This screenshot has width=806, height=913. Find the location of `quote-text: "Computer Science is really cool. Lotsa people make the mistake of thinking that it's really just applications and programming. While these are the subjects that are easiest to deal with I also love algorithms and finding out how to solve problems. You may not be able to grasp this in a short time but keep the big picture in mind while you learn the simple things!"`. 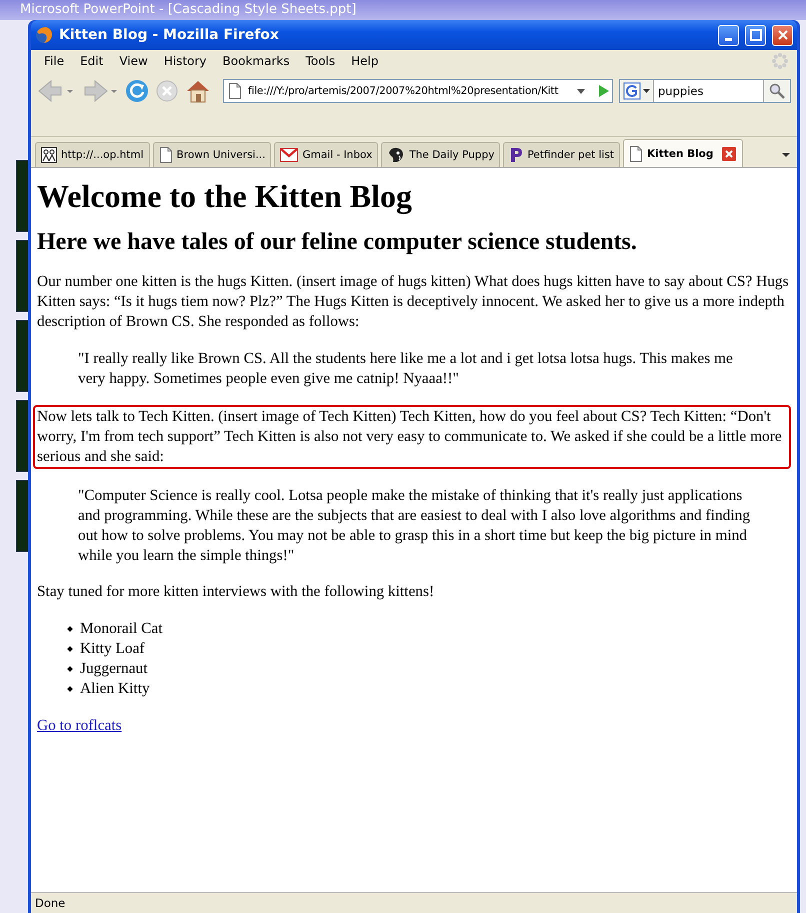

quote-text: "Computer Science is really cool. Lotsa people make the mistake of thinking that it's really just applications and programming. While these are the subjects that are easiest to deal with I also love algorithms and finding out how to solve problems. You may not be able to grasp this in a short time but keep the big picture in mind while you learn the simple things!" is located at coordinates (415, 526).